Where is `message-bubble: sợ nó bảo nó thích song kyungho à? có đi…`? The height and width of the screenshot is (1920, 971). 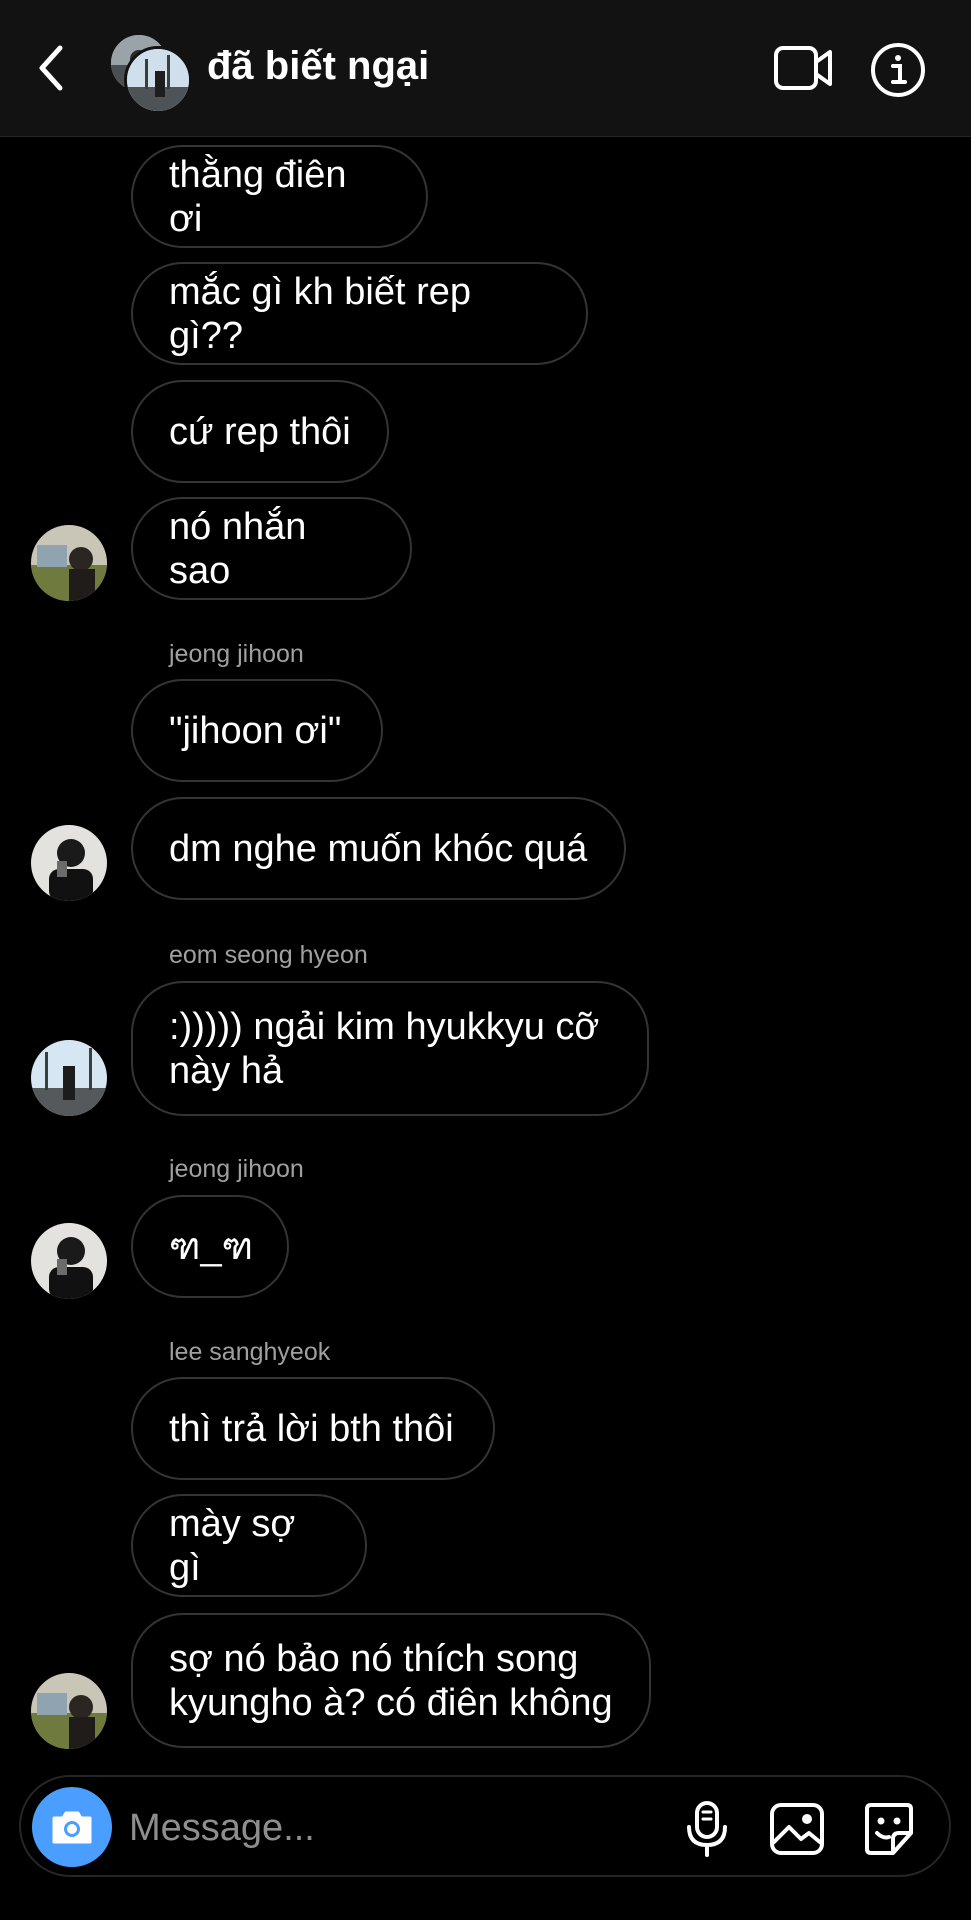 message-bubble: sợ nó bảo nó thích song kyungho à? có đi… is located at coordinates (391, 1680).